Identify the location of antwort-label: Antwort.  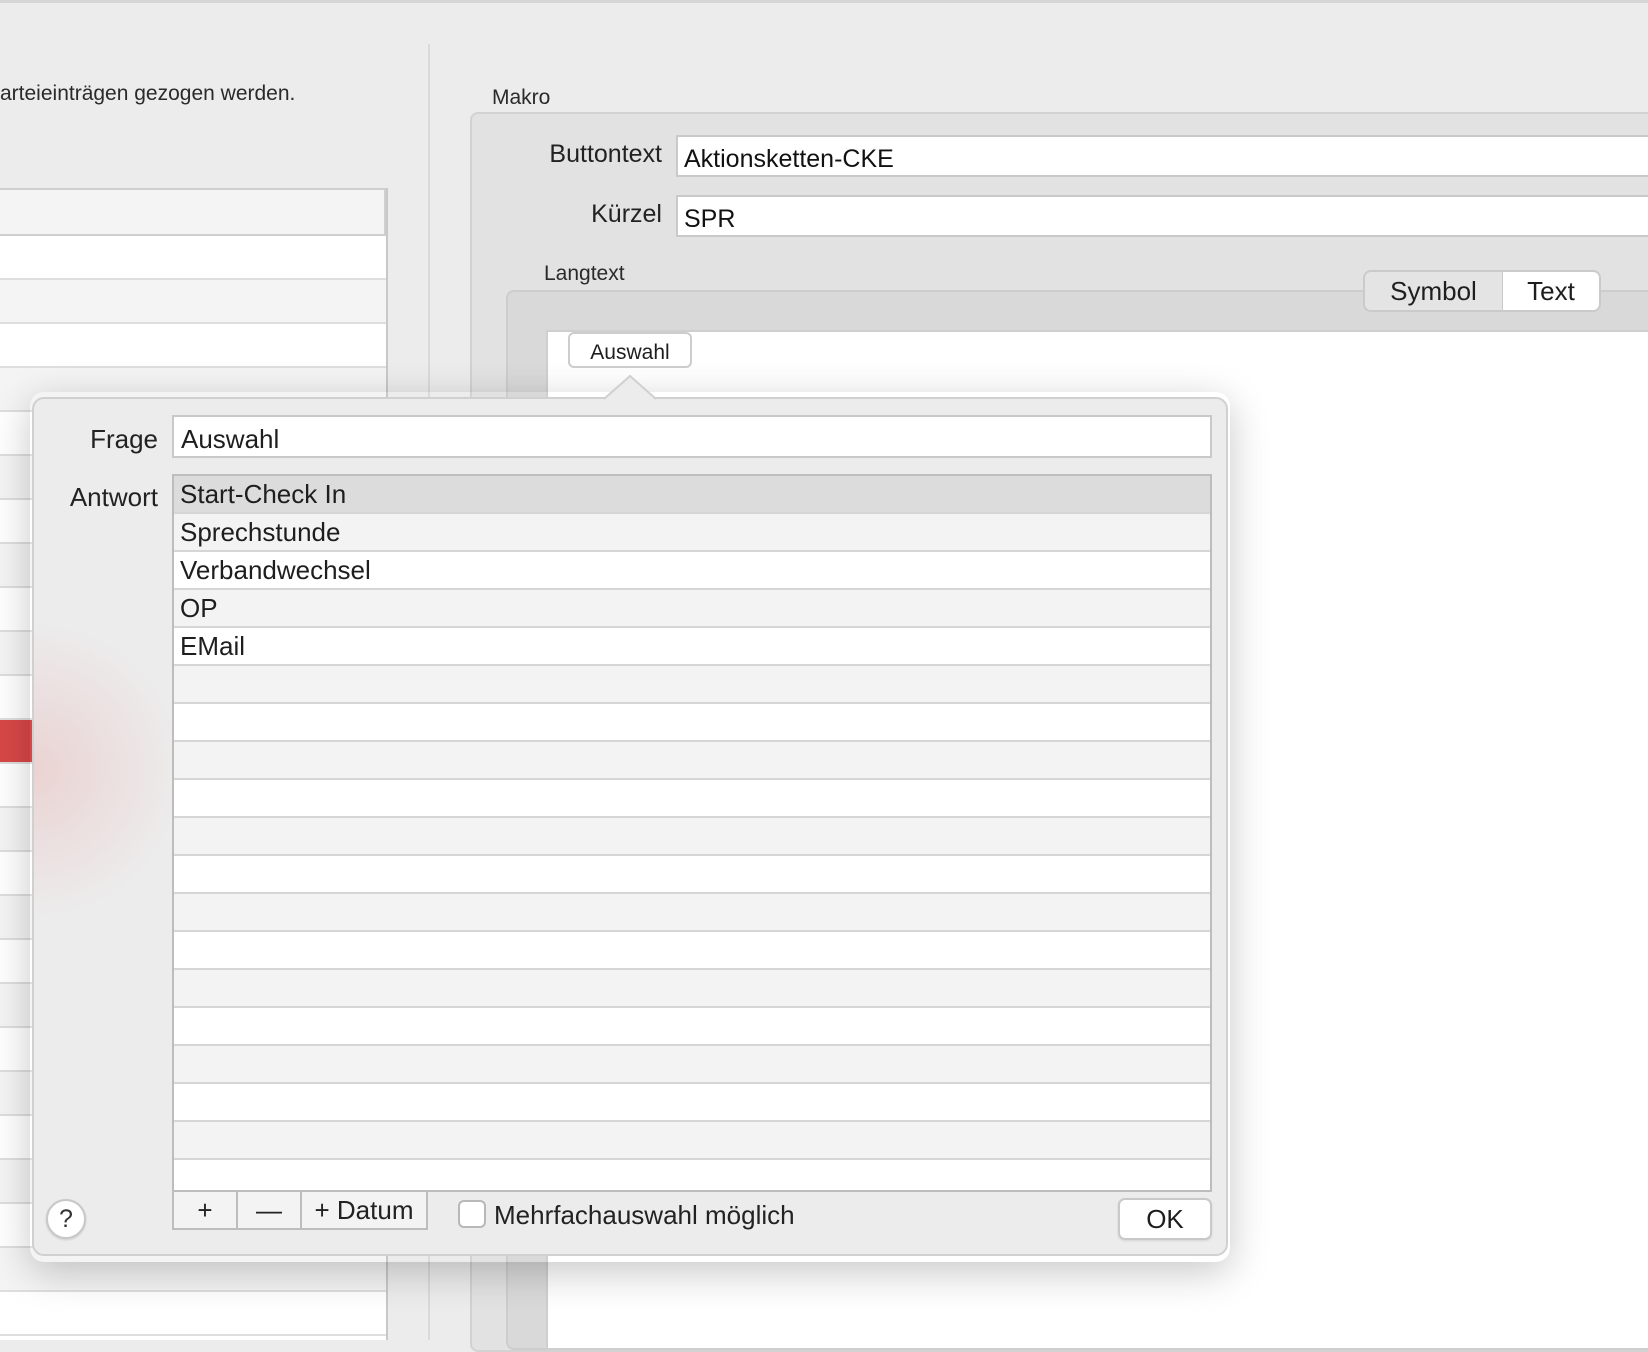
(113, 497).